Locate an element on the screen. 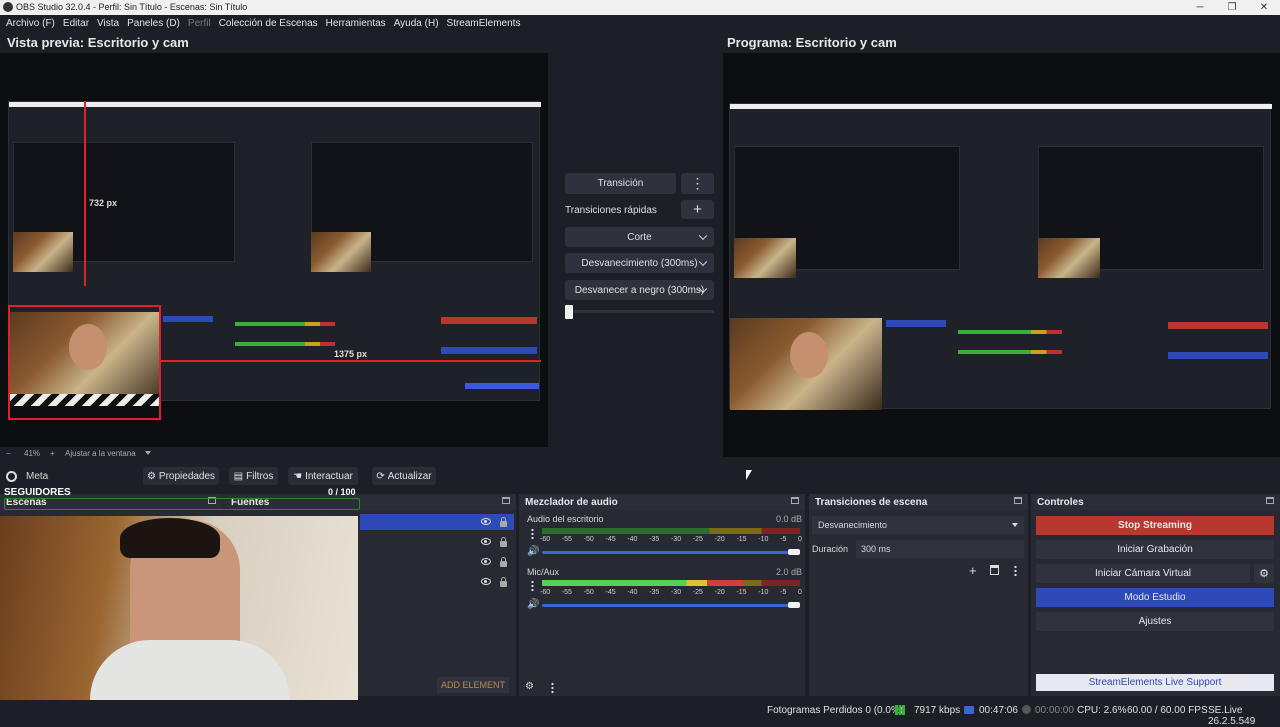  trash-icon is located at coordinates (994, 570).